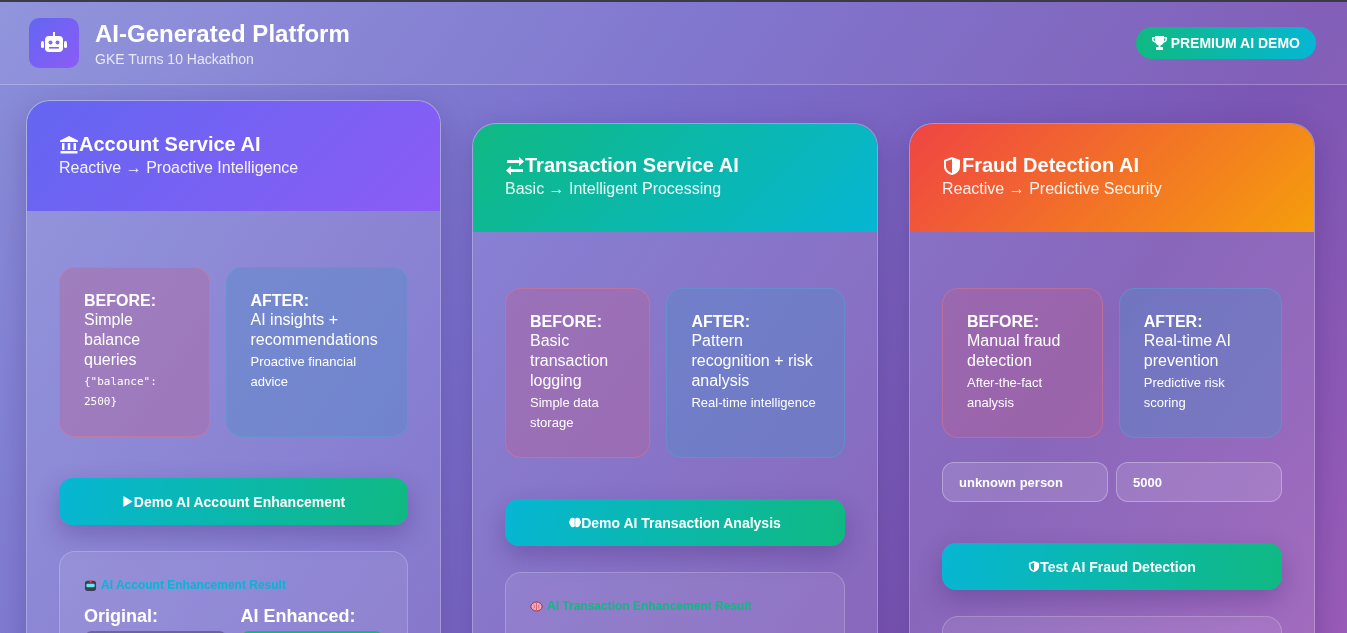 This screenshot has height=633, width=1347. What do you see at coordinates (649, 606) in the screenshot?
I see `result-title: AI Transaction Enhancement Result` at bounding box center [649, 606].